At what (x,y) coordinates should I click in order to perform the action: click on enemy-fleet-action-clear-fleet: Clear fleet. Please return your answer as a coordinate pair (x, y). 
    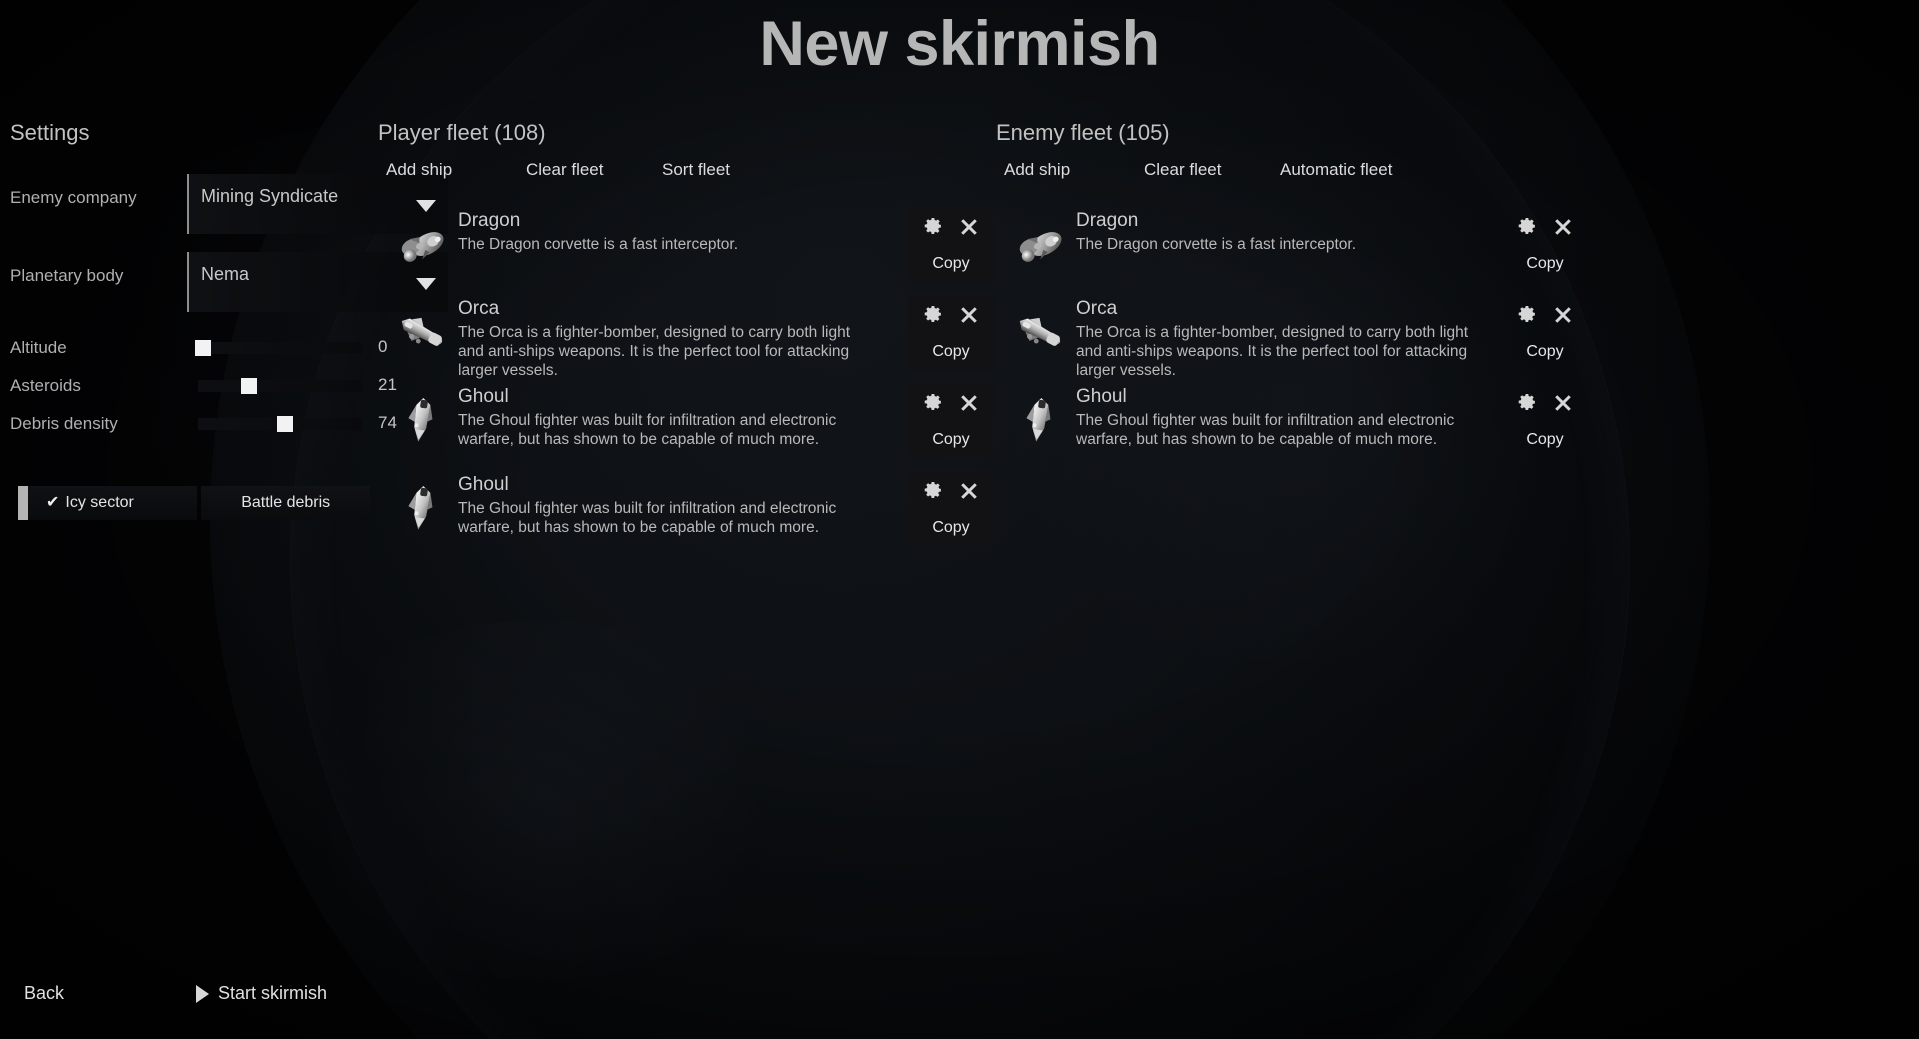
    Looking at the image, I should click on (1182, 170).